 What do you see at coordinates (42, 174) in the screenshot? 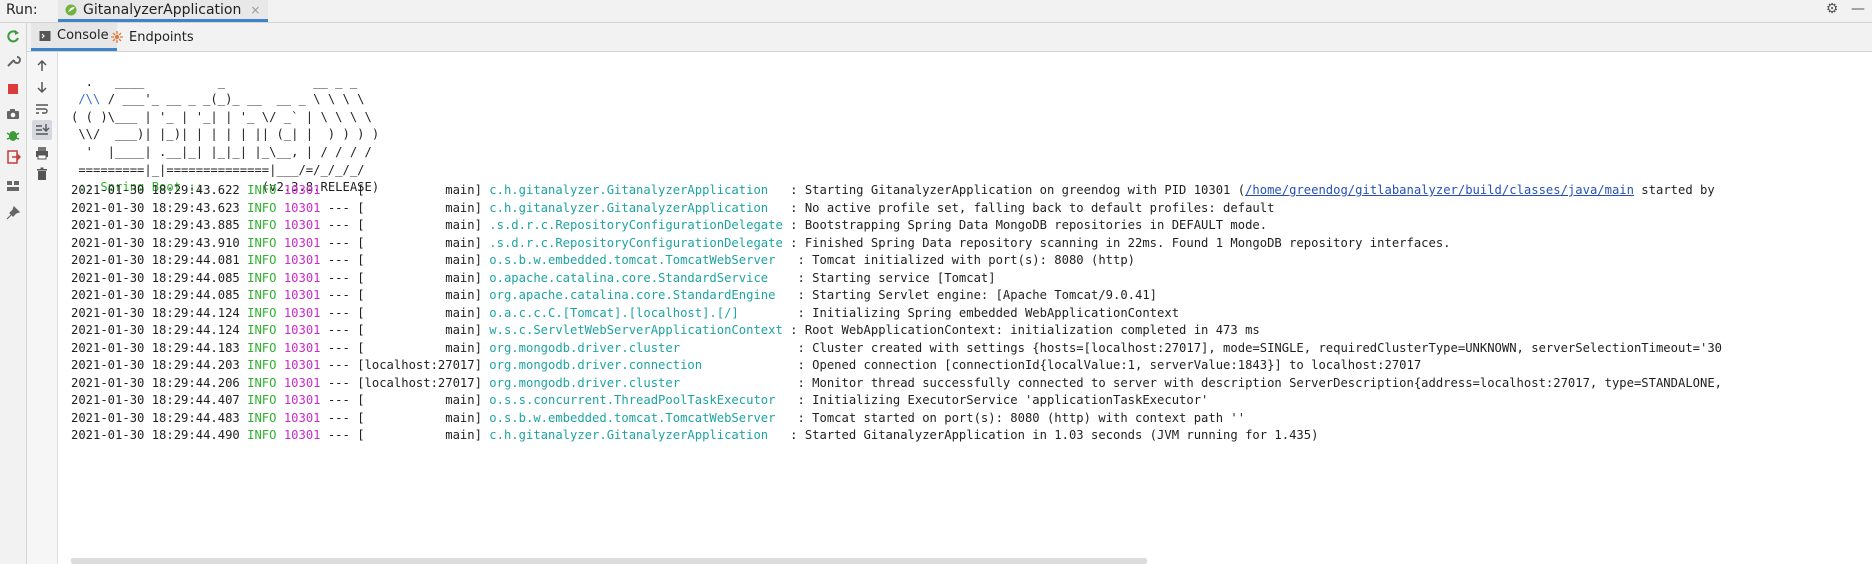
I see `trash-icon` at bounding box center [42, 174].